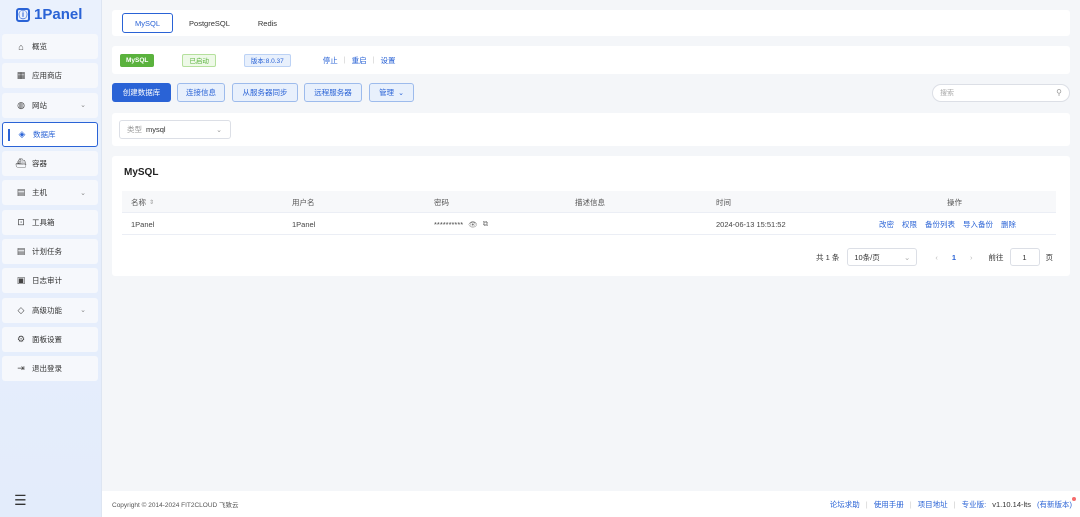 The width and height of the screenshot is (1080, 517). What do you see at coordinates (954, 202) in the screenshot?
I see `column-header-actions: 操作` at bounding box center [954, 202].